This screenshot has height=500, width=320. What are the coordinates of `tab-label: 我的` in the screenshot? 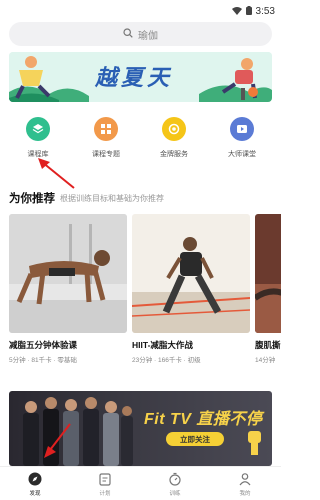 It's located at (245, 494).